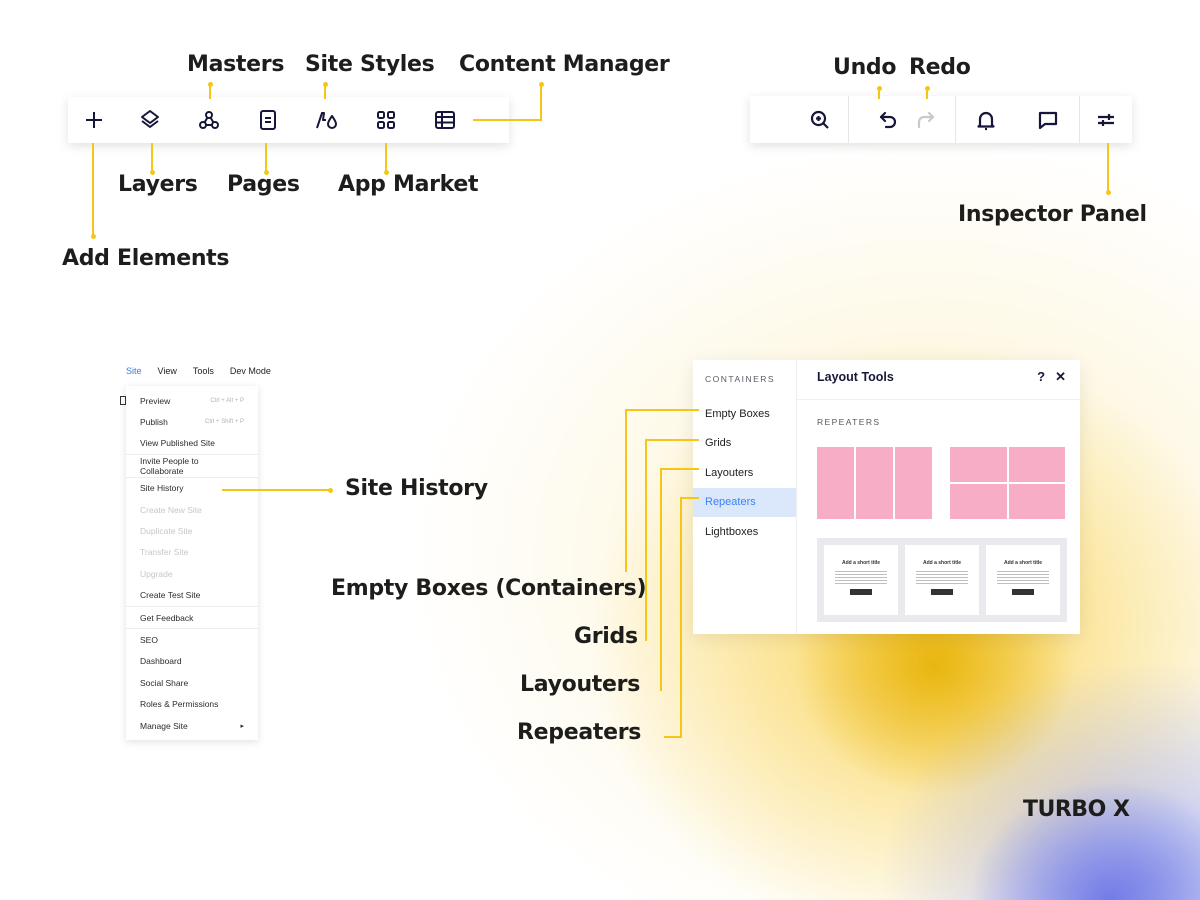 The height and width of the screenshot is (900, 1200). Describe the element at coordinates (167, 371) in the screenshot. I see `menu-view: View` at that location.